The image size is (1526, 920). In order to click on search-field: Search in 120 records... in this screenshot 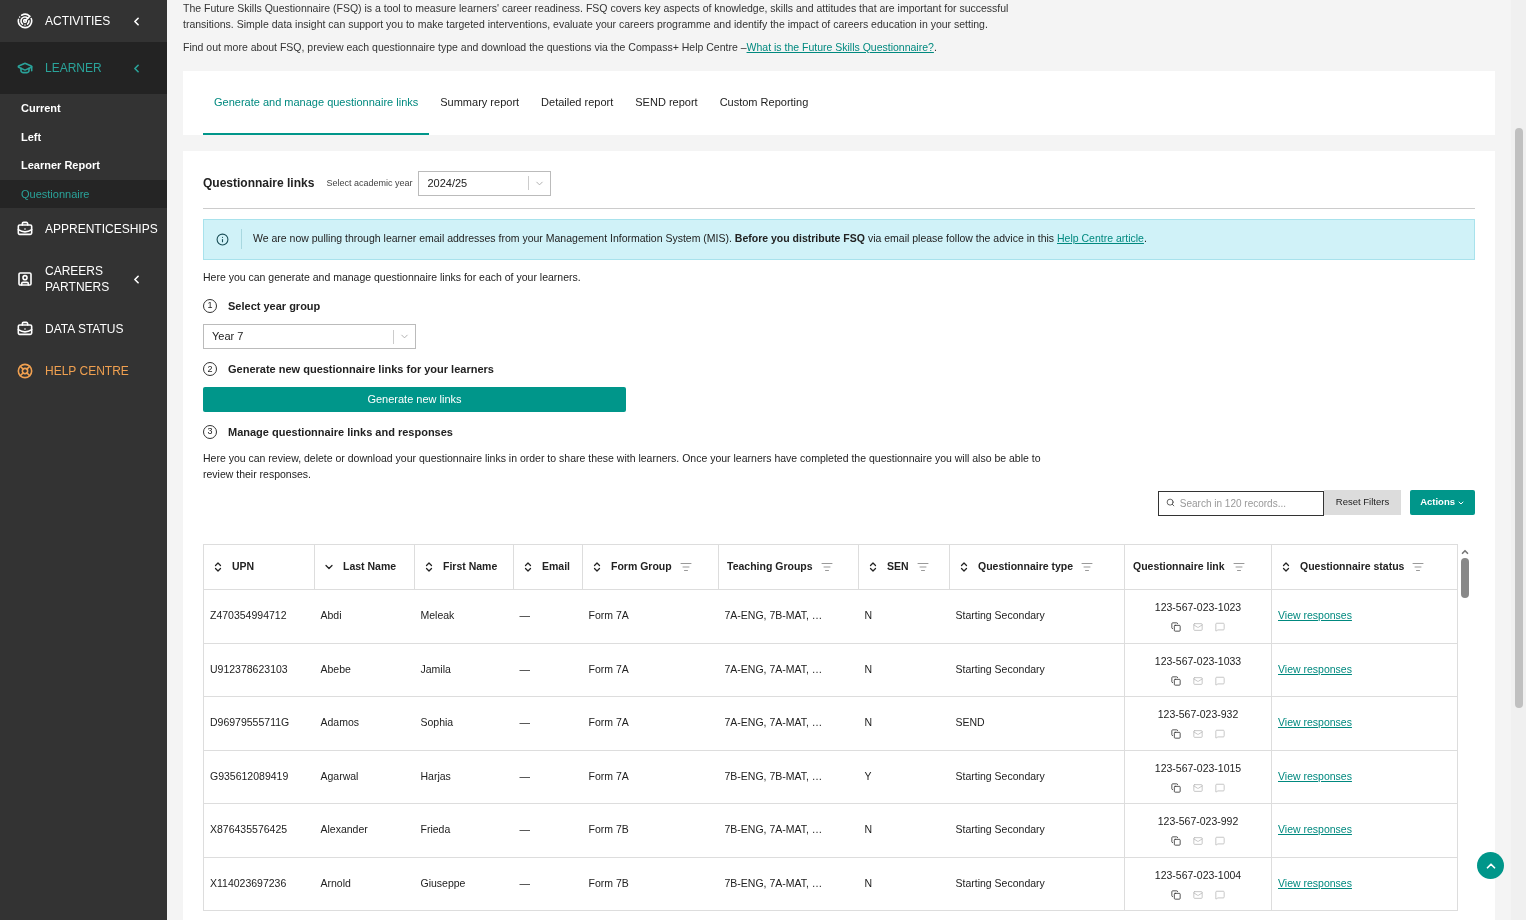, I will do `click(1240, 503)`.